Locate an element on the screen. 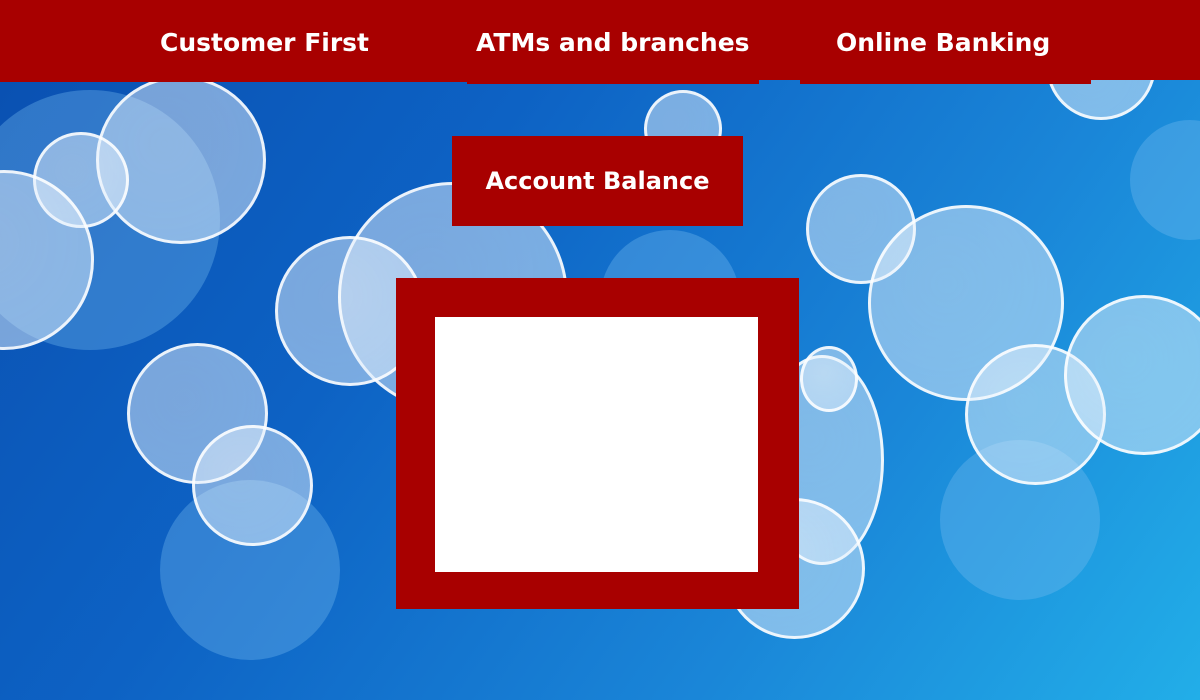 This screenshot has width=1200, height=700. balance-display-panel is located at coordinates (596, 444).